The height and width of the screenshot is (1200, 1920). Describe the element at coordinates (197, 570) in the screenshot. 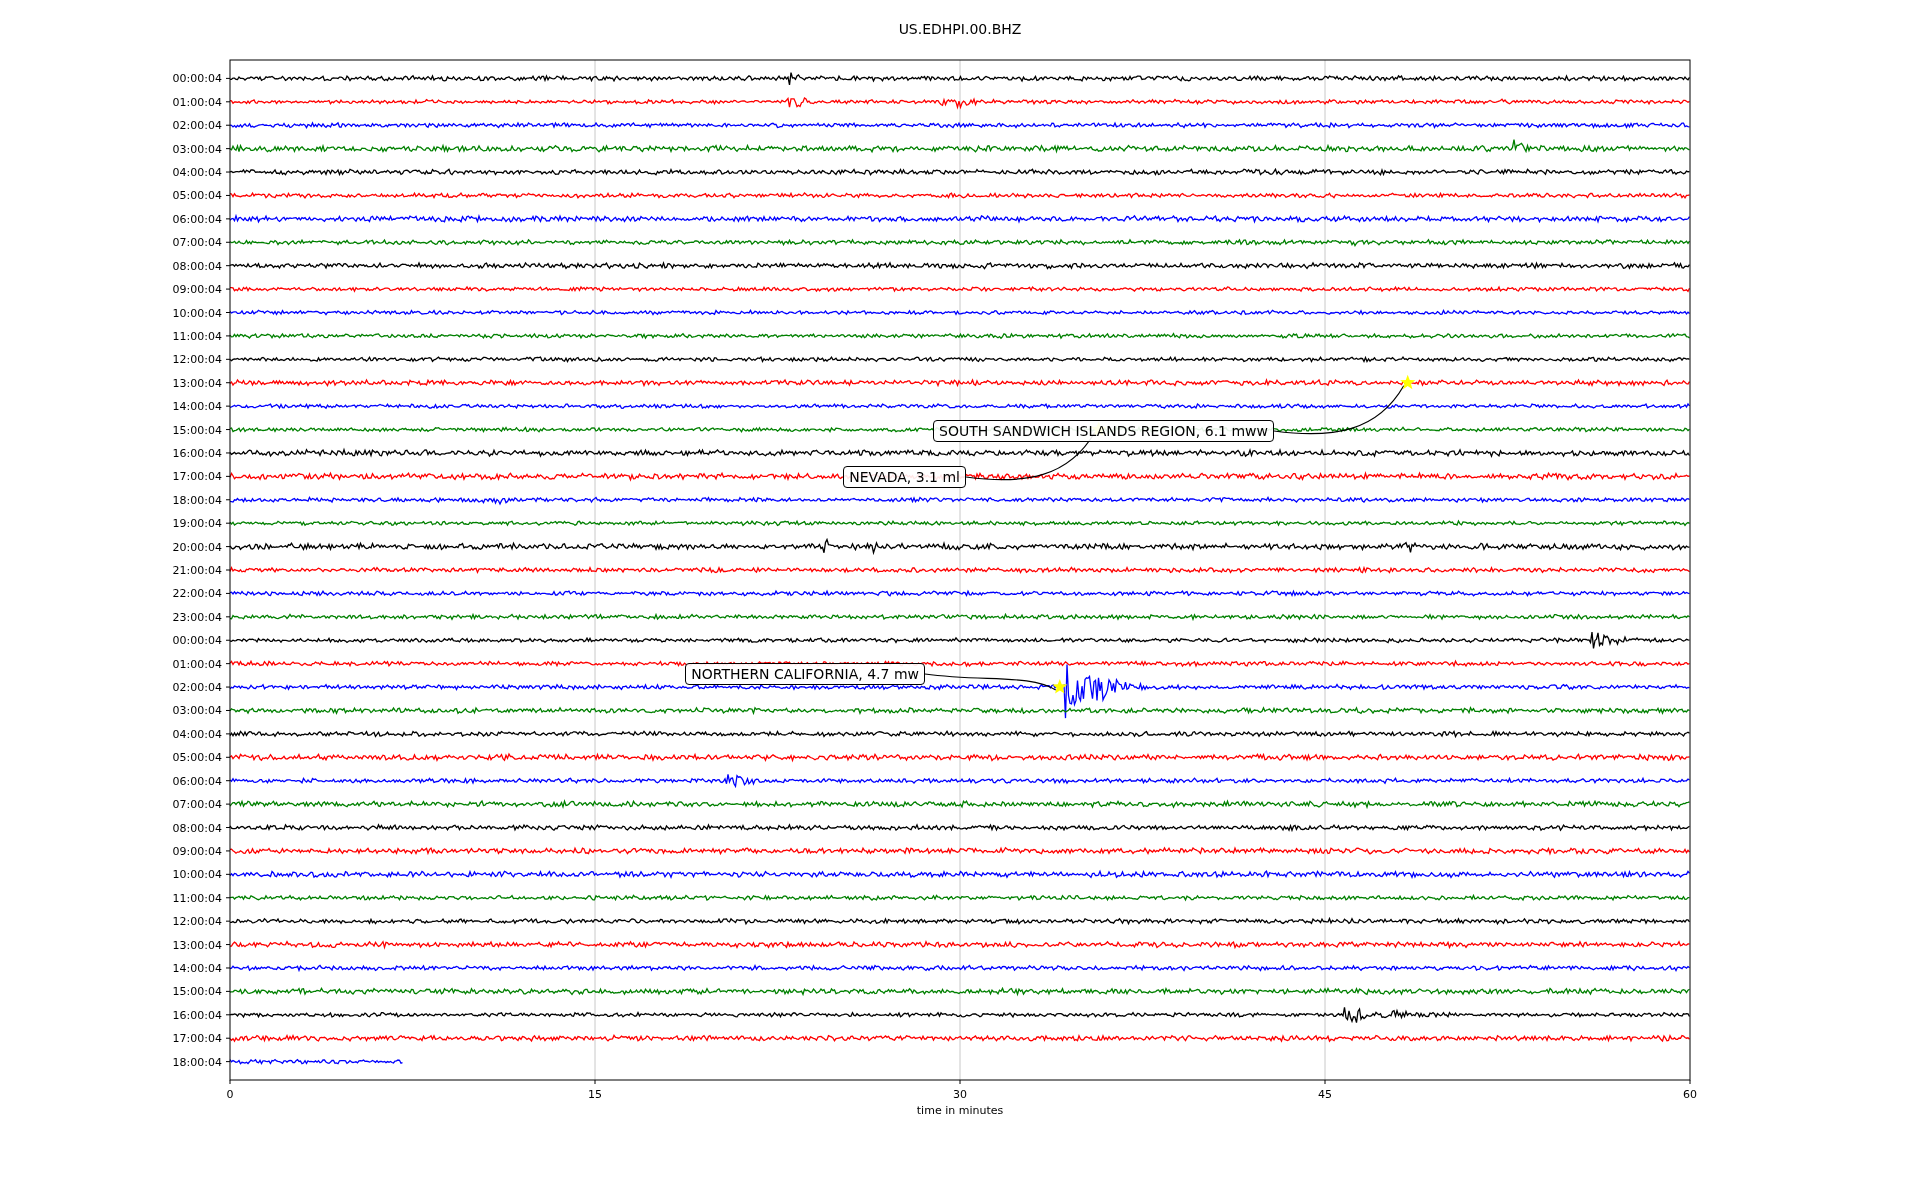

I see `time-label: 21:00:04` at that location.